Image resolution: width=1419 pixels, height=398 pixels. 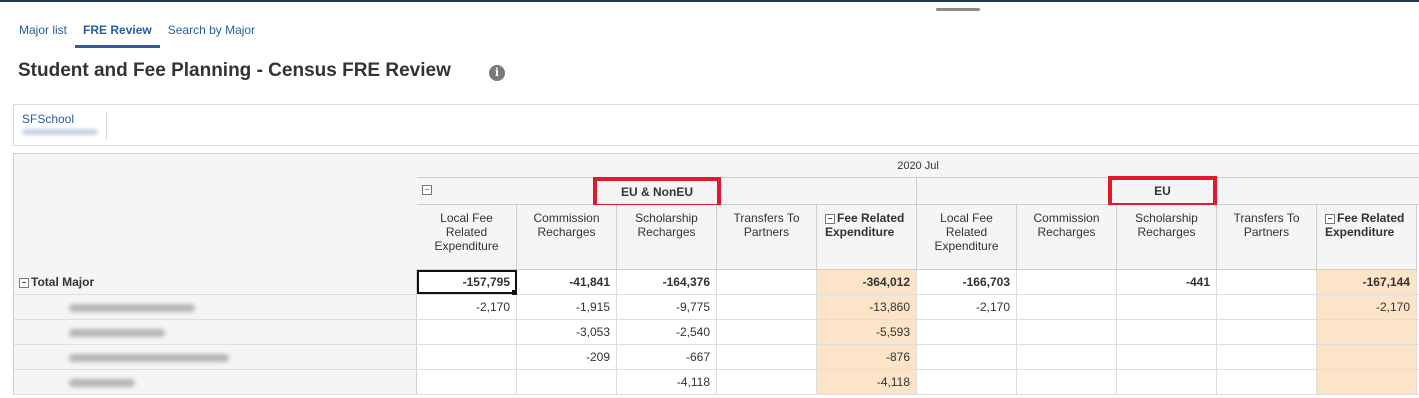 I want to click on period-header: 2020 Jul, so click(x=918, y=166).